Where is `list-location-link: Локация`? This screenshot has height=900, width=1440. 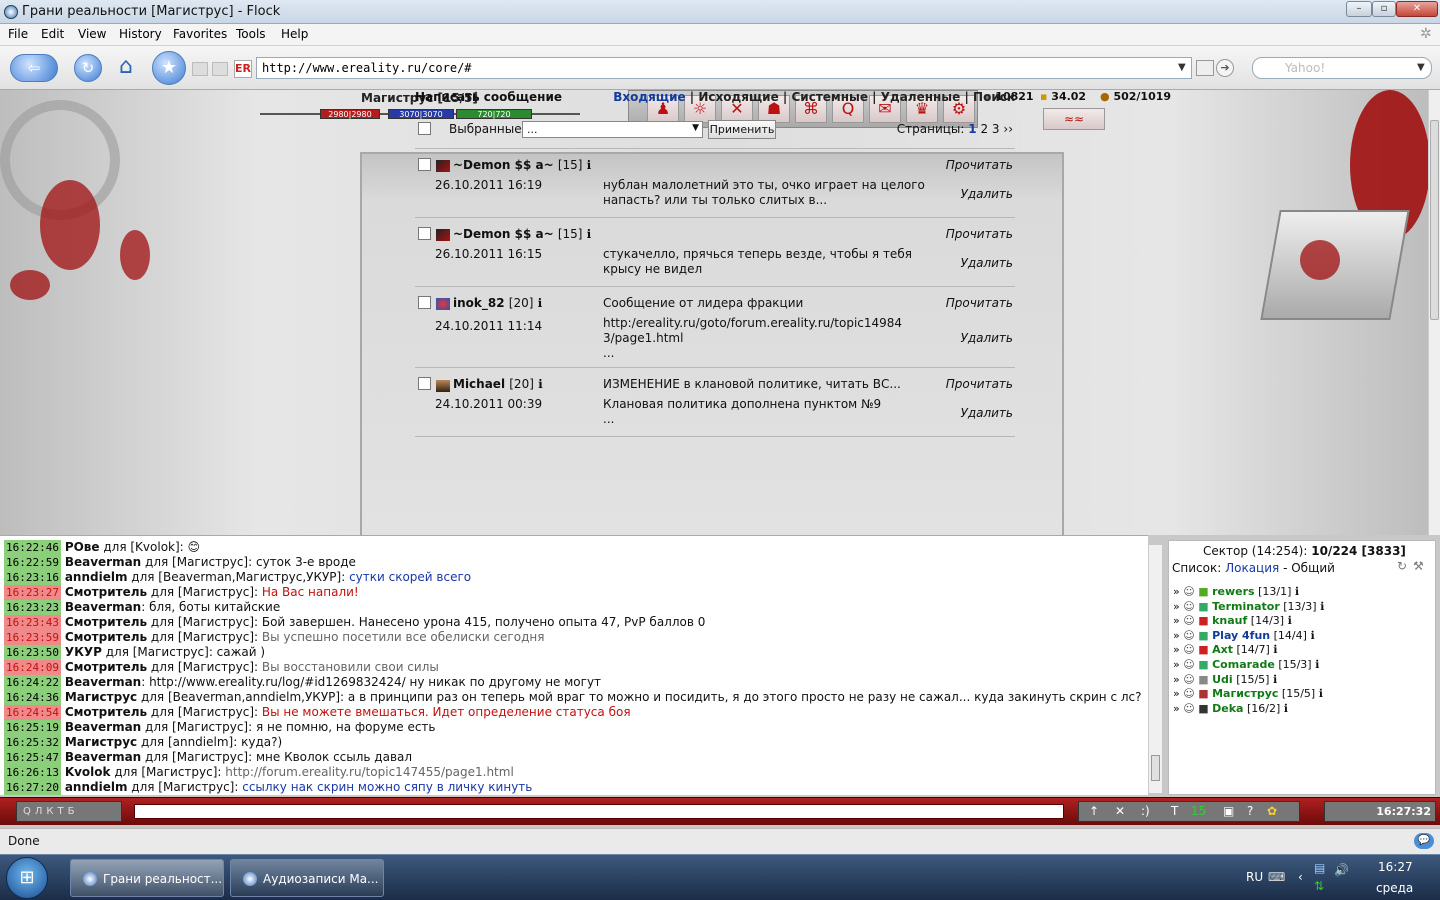 list-location-link: Локация is located at coordinates (1252, 568).